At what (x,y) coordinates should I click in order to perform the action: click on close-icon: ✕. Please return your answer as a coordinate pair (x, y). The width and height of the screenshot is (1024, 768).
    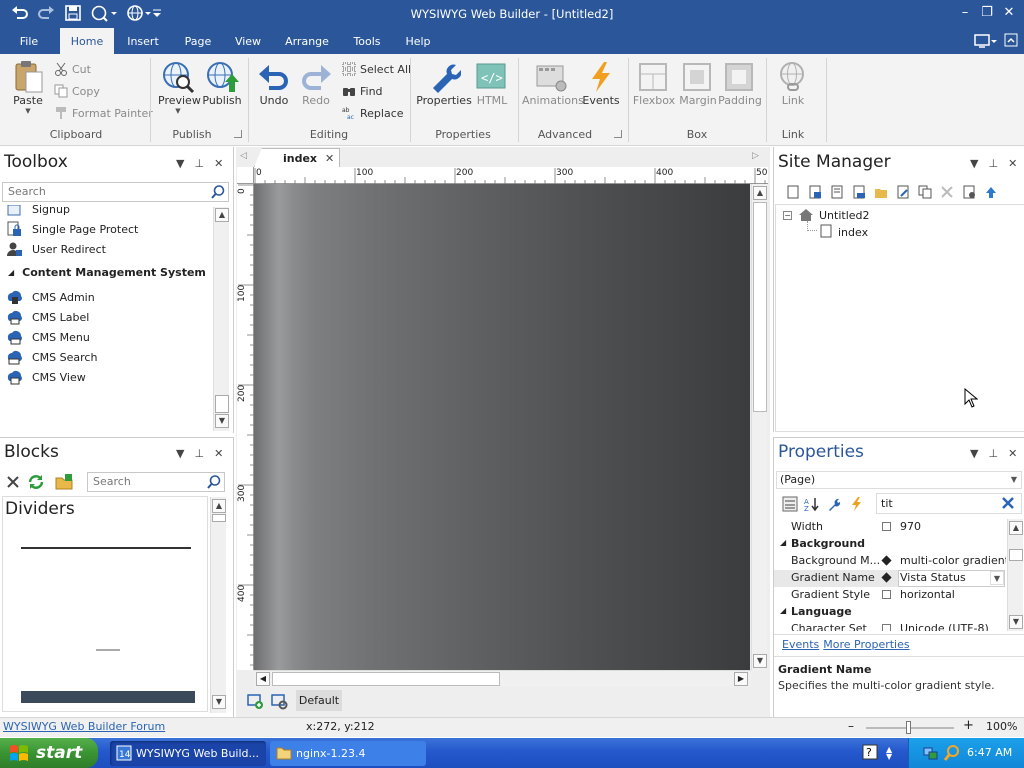
    Looking at the image, I should click on (218, 163).